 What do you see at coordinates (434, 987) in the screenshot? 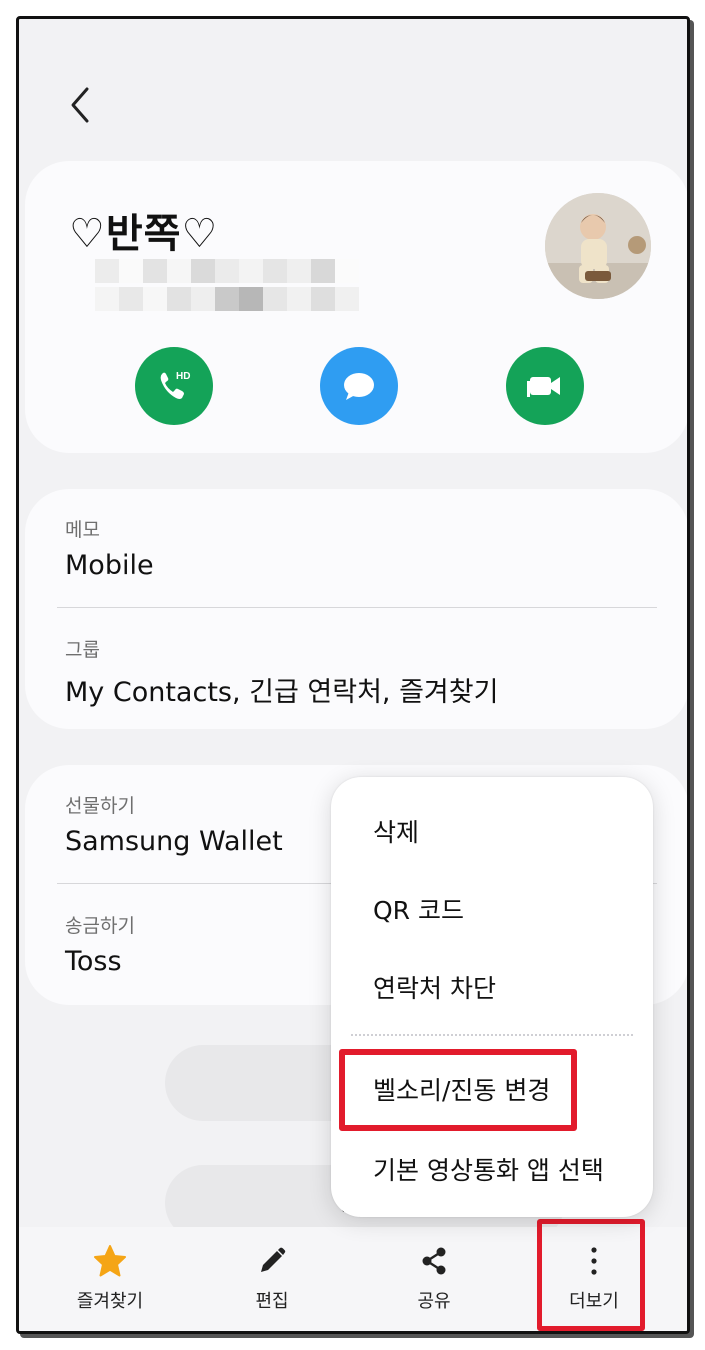
I see `menu-item-block-contact: 연락처 차단` at bounding box center [434, 987].